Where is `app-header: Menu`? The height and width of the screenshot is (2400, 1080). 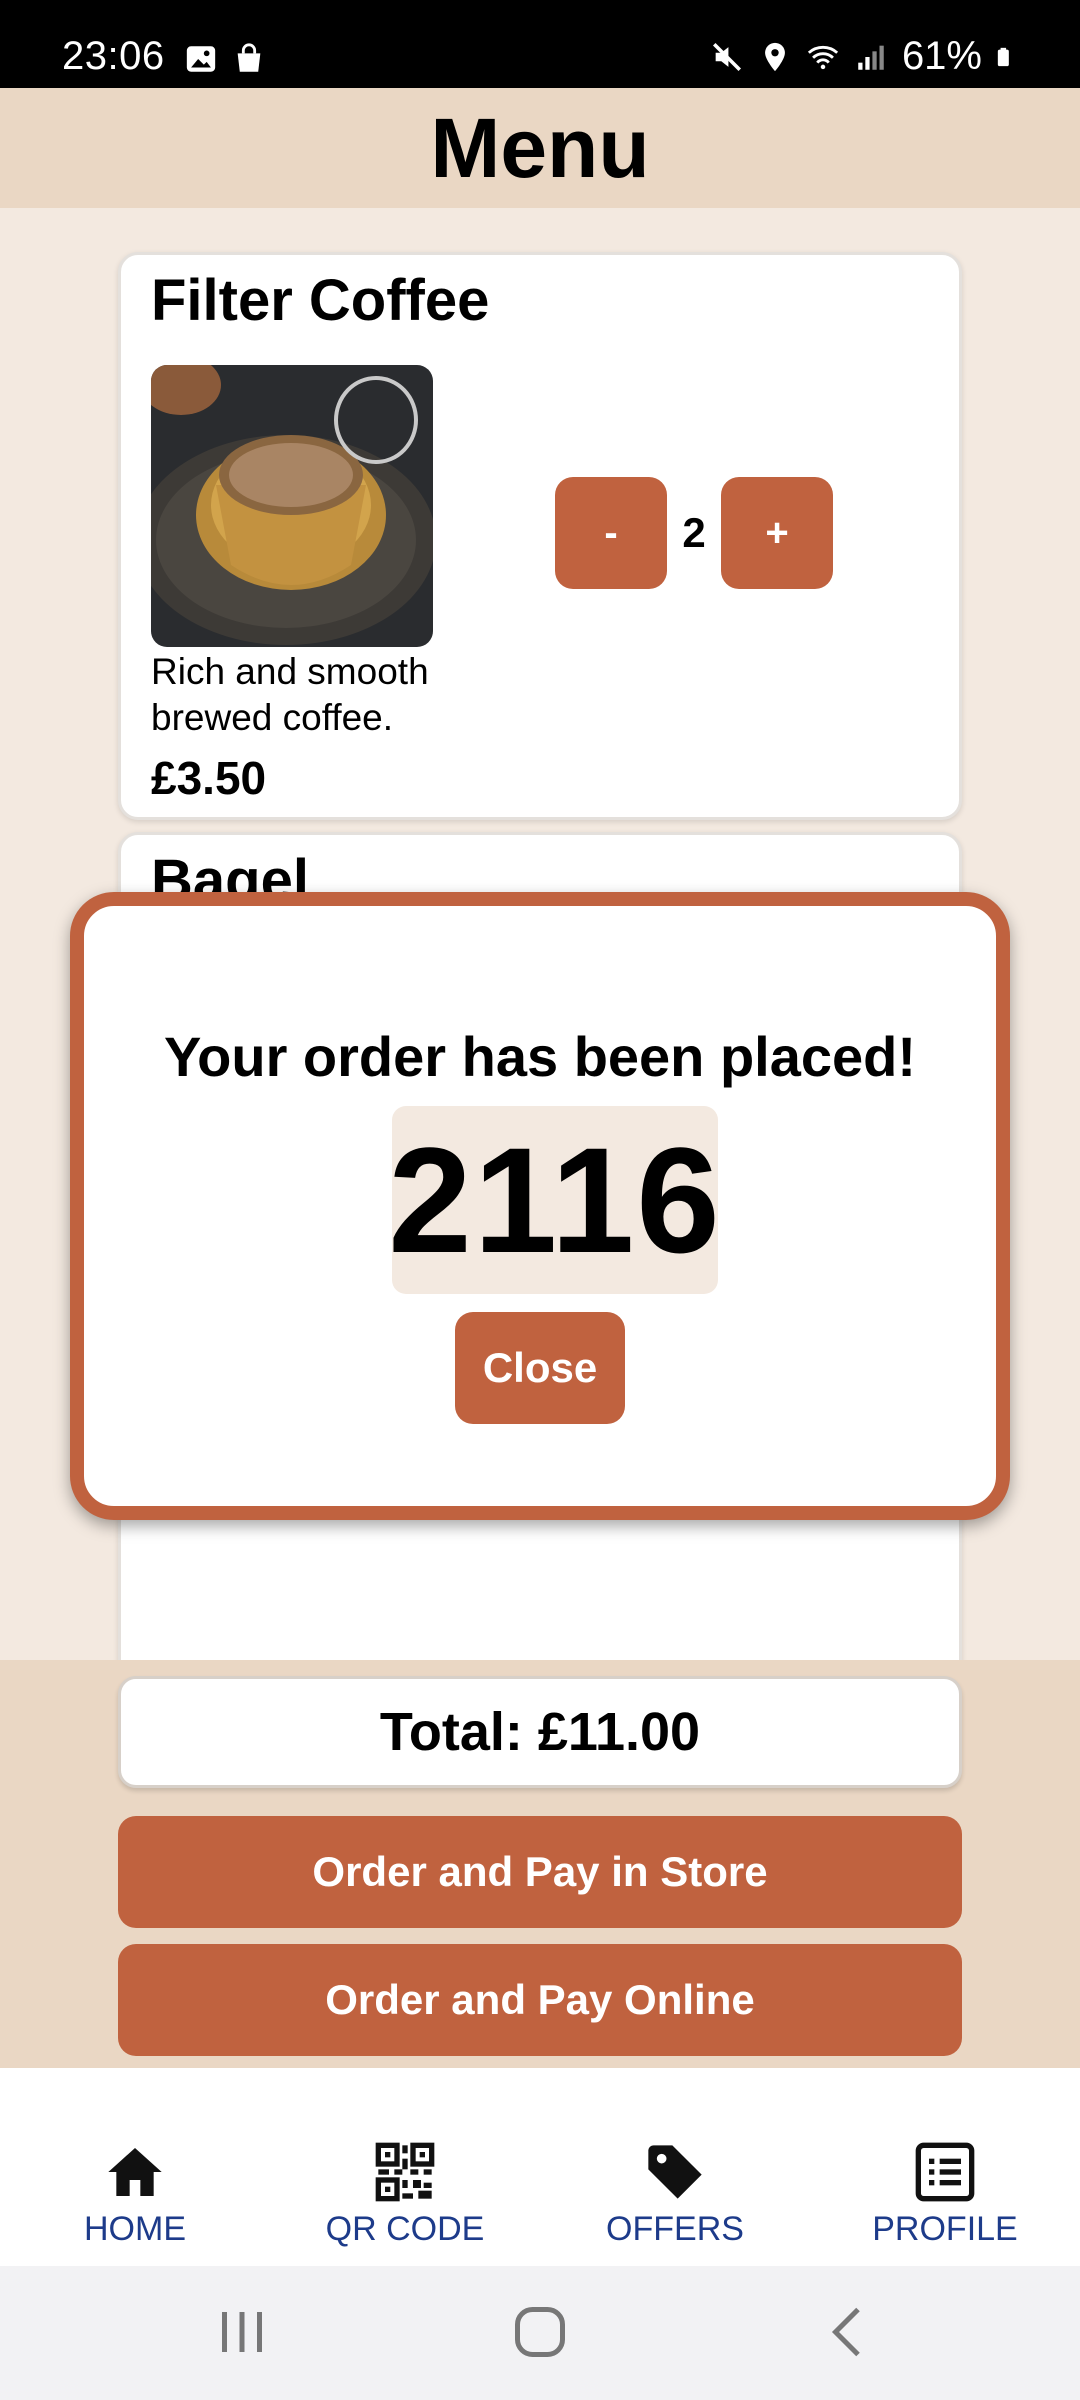
app-header: Menu is located at coordinates (540, 148).